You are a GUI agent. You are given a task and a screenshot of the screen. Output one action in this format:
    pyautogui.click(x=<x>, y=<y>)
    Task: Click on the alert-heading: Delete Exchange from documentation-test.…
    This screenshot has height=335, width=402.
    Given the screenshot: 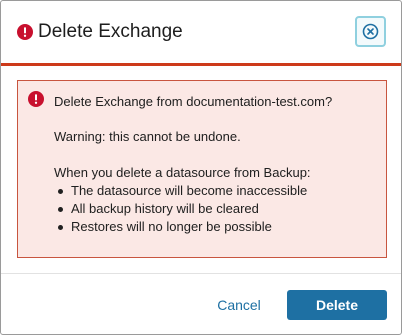 What is the action you would take?
    pyautogui.click(x=193, y=101)
    